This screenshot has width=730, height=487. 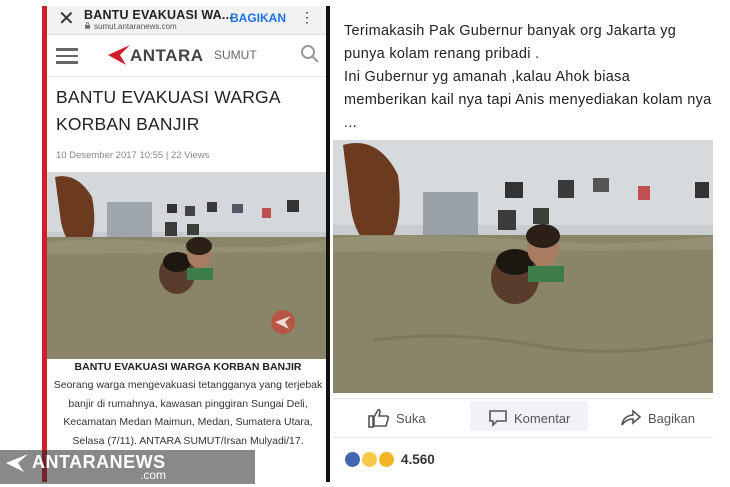 I want to click on lock-icon, so click(x=87, y=25).